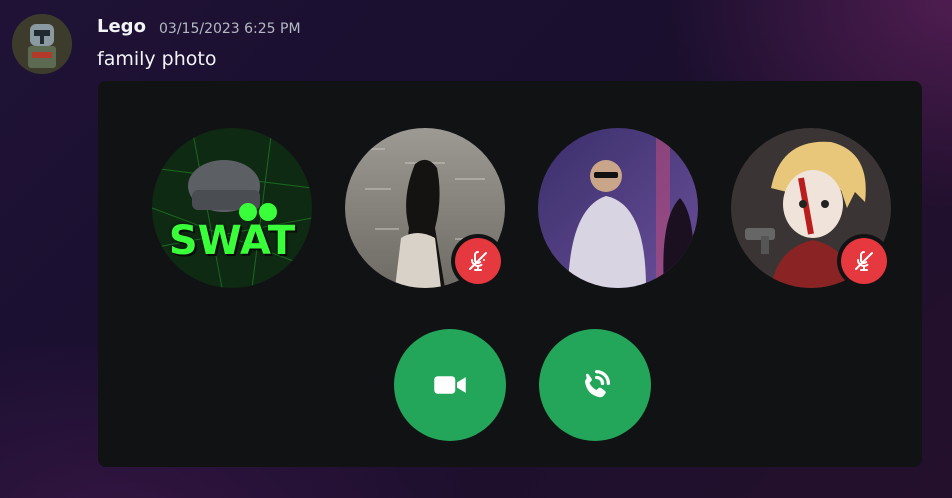 The width and height of the screenshot is (952, 498). I want to click on video-camera-icon, so click(450, 385).